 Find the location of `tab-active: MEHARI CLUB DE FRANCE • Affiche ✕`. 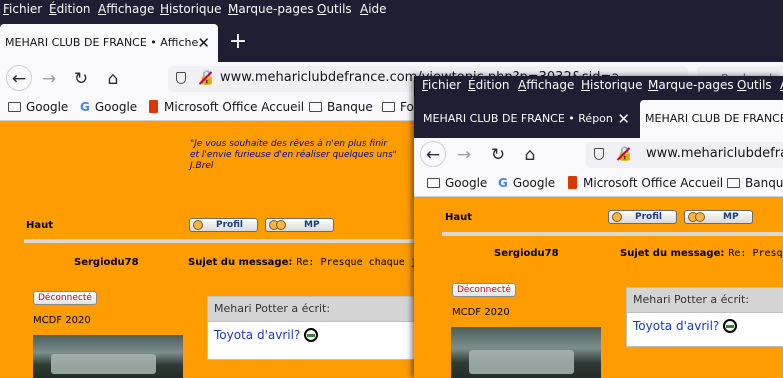

tab-active: MEHARI CLUB DE FRANCE • Affiche ✕ is located at coordinates (109, 43).